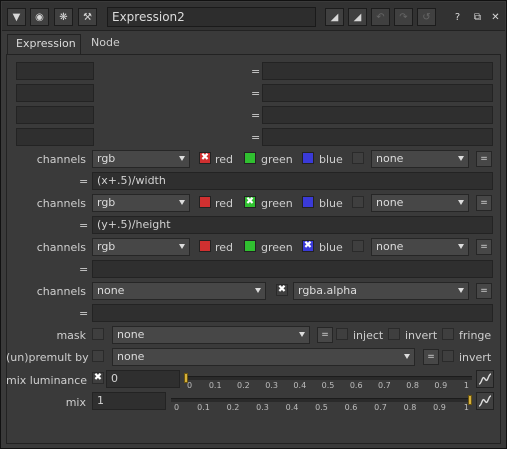  What do you see at coordinates (179, 291) in the screenshot?
I see `channels-dropdown-4: none` at bounding box center [179, 291].